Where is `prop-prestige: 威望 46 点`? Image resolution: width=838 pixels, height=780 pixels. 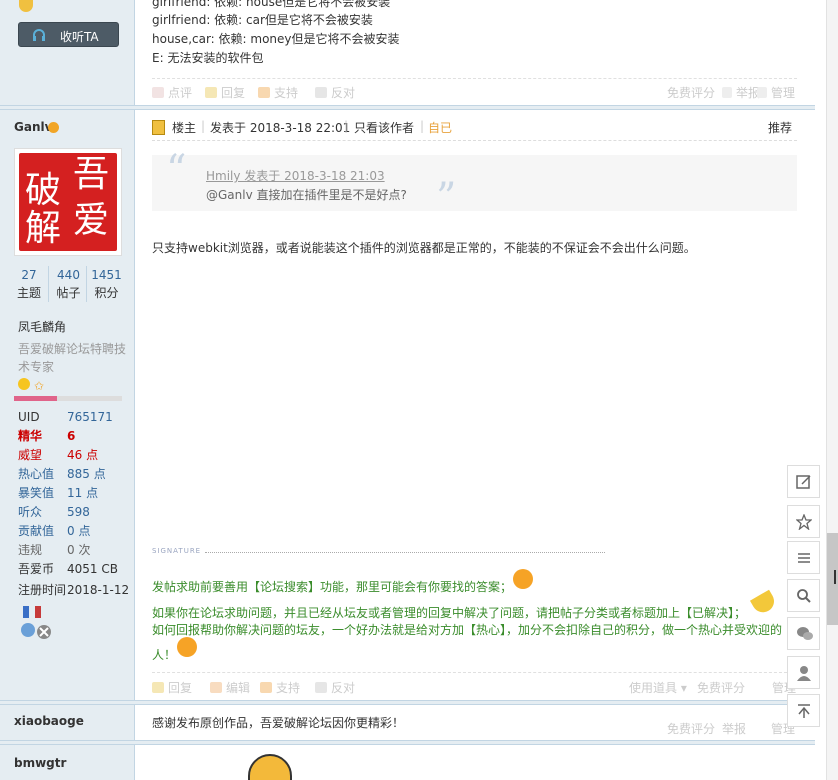
prop-prestige: 威望 46 点 is located at coordinates (58, 455).